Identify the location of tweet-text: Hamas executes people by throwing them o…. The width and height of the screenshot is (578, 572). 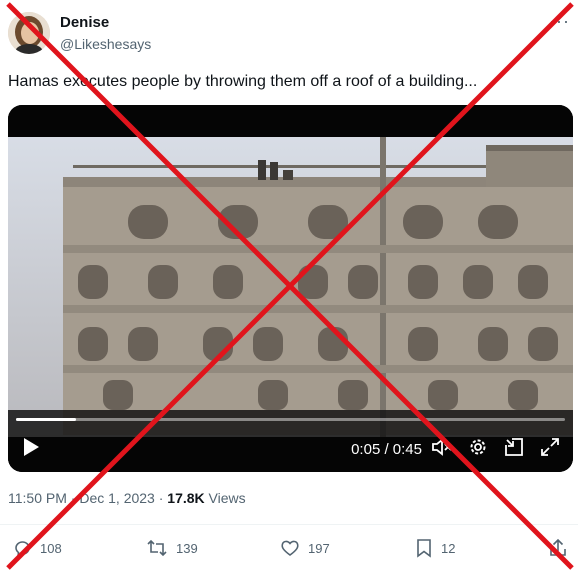
(243, 81).